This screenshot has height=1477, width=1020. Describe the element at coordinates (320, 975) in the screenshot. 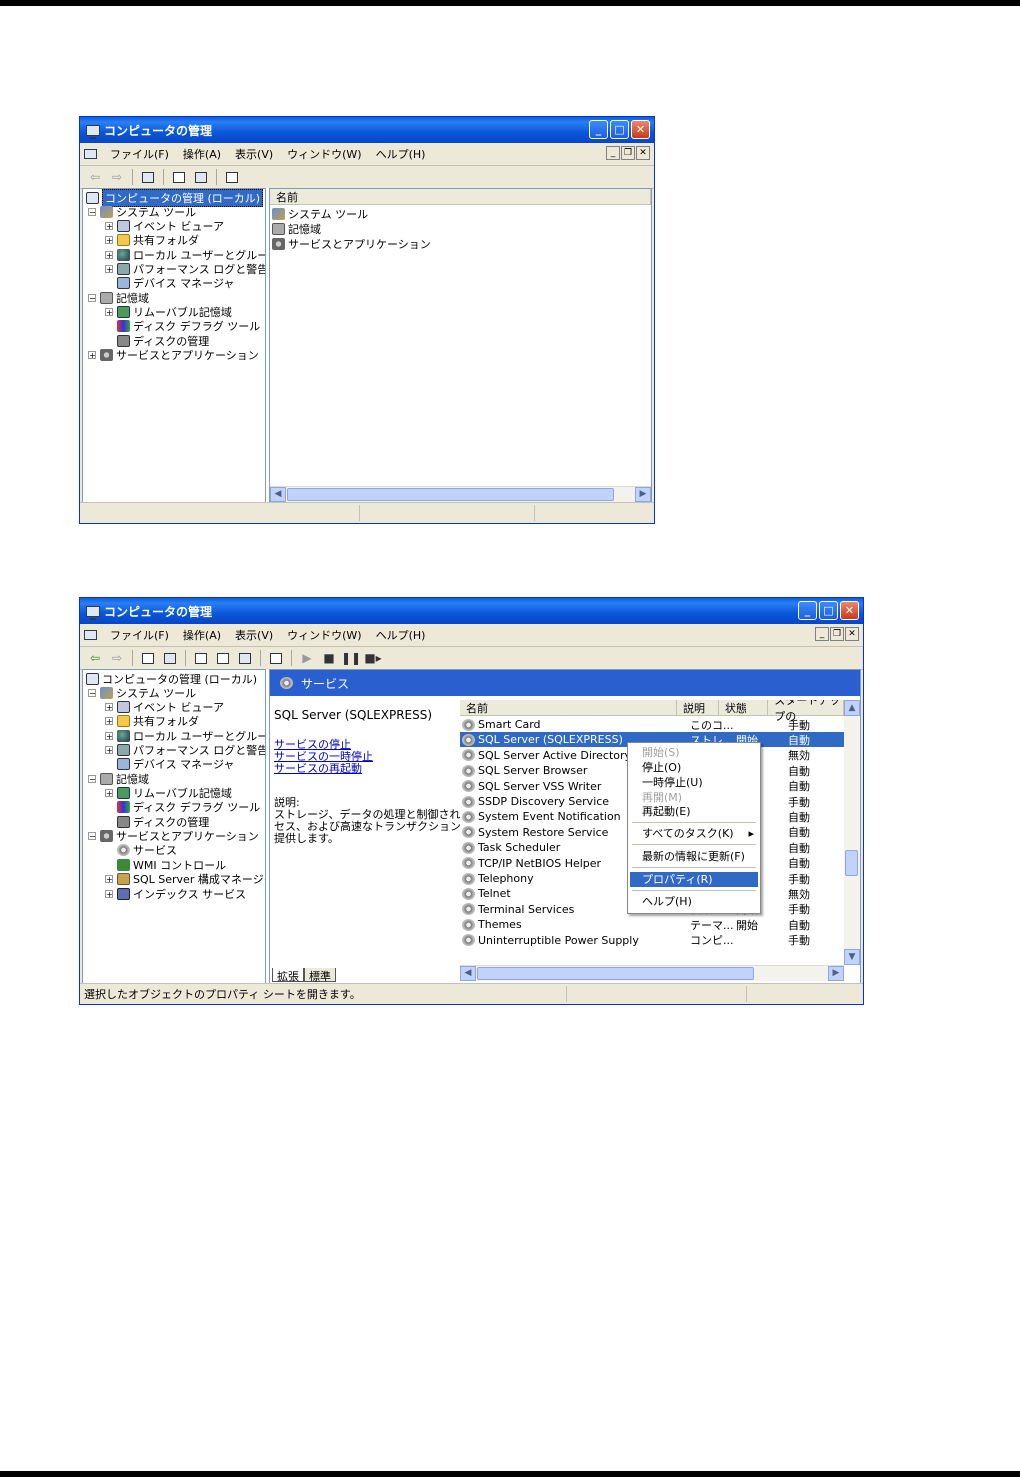

I see `tab-standard: 標準` at that location.